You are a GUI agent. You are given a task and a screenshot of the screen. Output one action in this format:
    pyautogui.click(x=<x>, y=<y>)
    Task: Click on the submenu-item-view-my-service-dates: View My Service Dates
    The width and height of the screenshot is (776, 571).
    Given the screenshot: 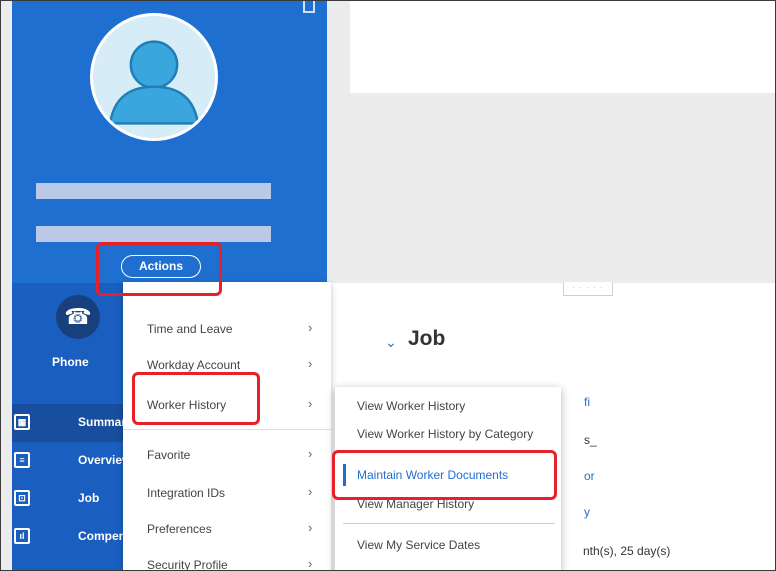 What is the action you would take?
    pyautogui.click(x=448, y=545)
    